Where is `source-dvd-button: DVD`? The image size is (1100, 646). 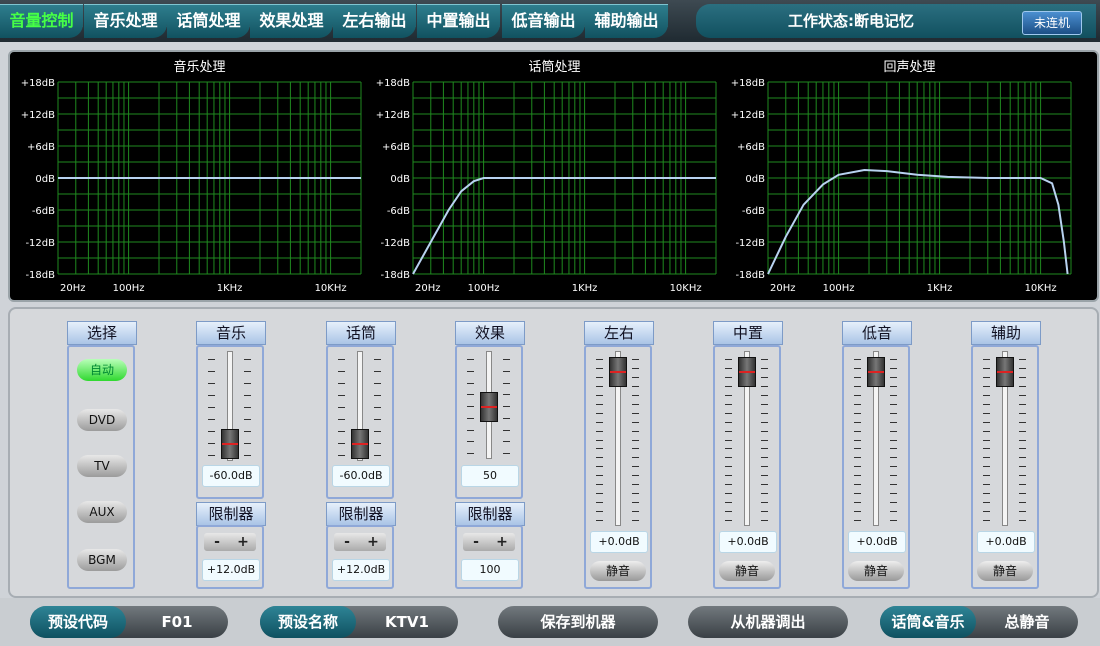 source-dvd-button: DVD is located at coordinates (102, 420).